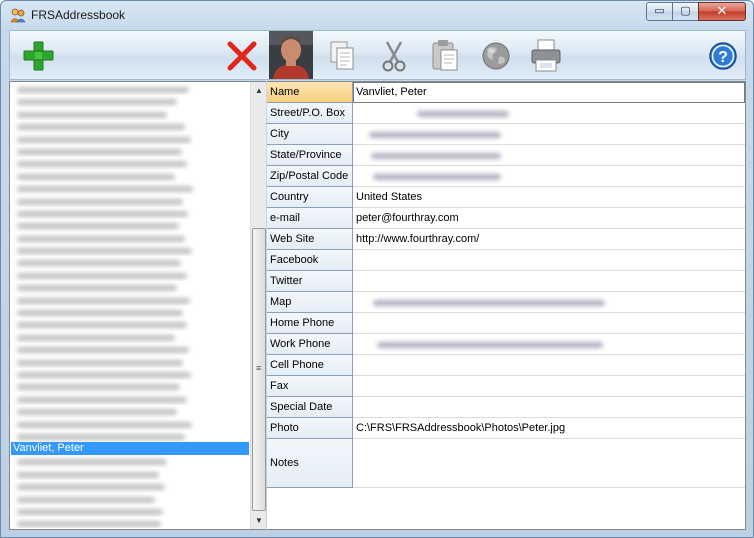 This screenshot has width=754, height=538. I want to click on field-label: Cell Phone, so click(310, 365).